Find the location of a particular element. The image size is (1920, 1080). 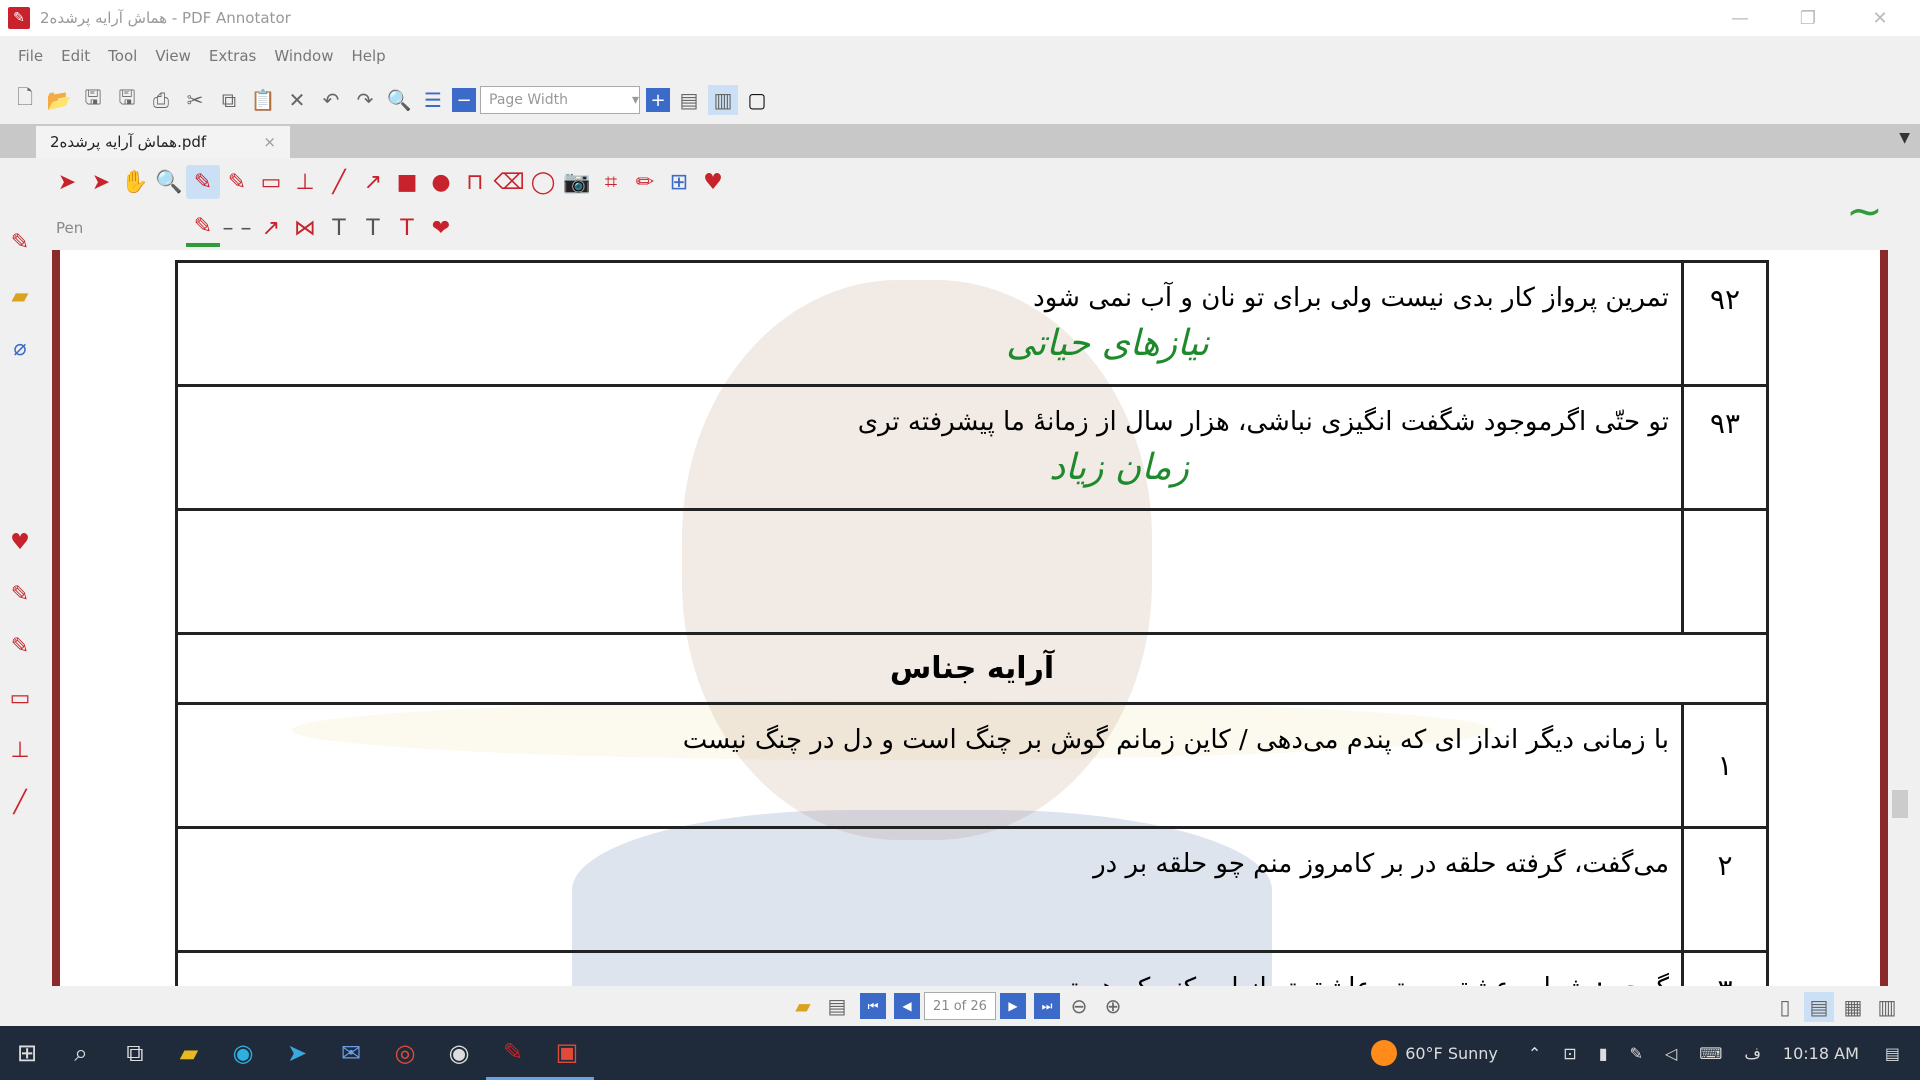

pen-tray-icon: ✎ is located at coordinates (1636, 1053).